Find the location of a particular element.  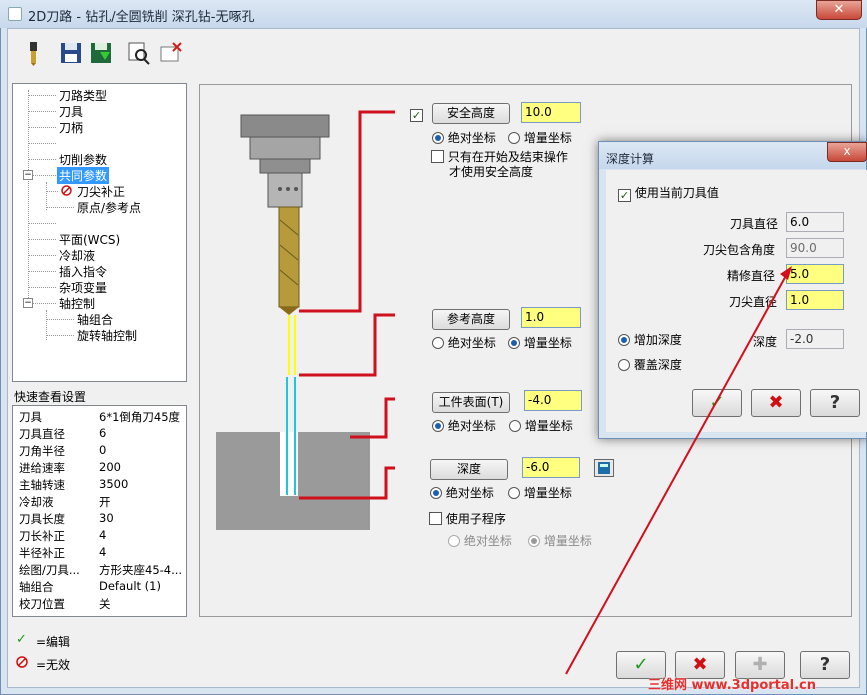

subprogram-checkbox: 使用子程序 is located at coordinates (467, 518).